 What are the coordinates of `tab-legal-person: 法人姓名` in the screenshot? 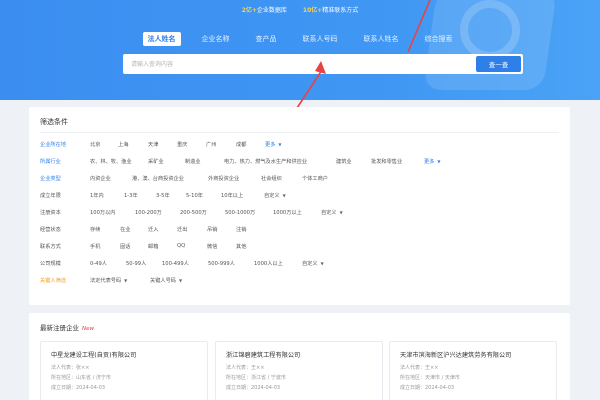 It's located at (161, 39).